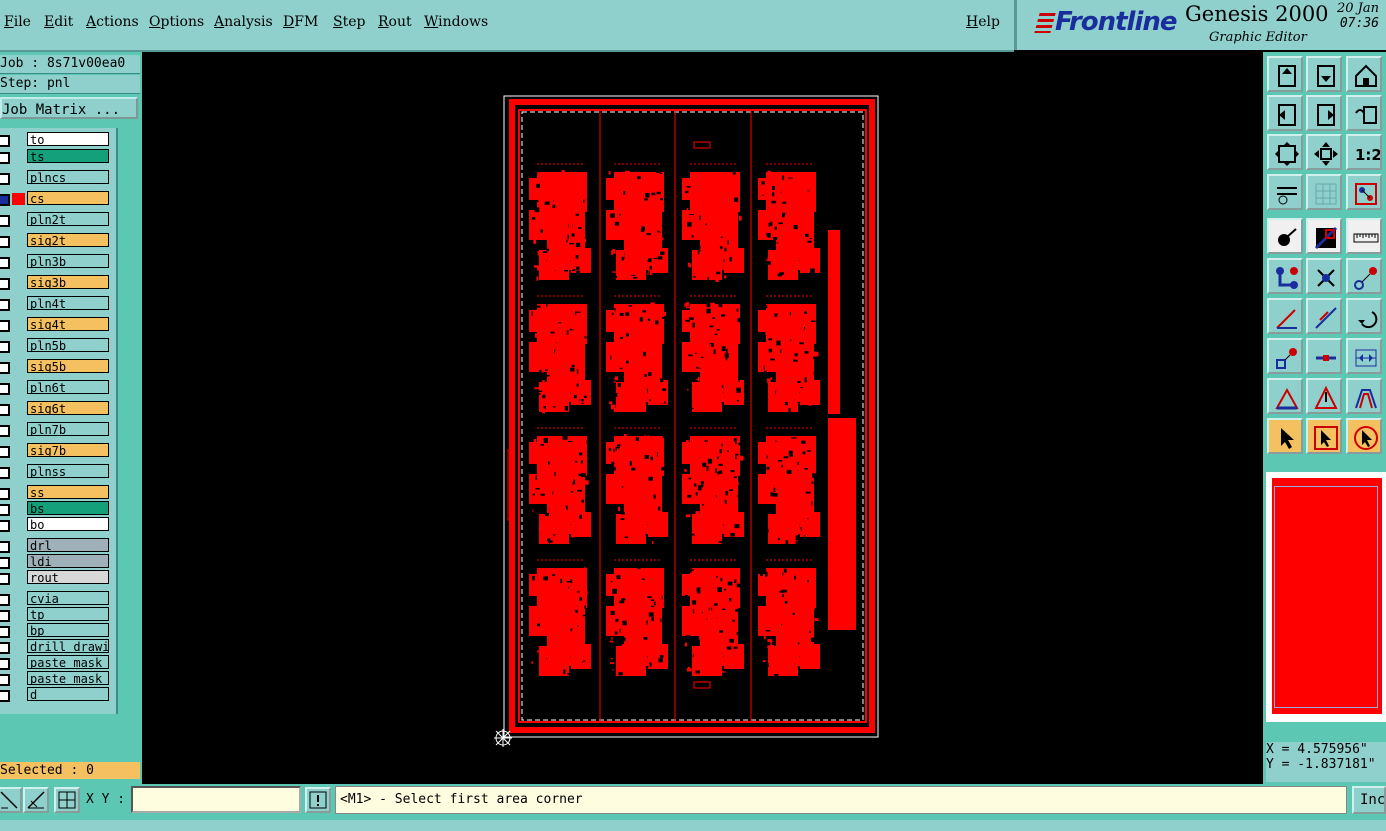 Image resolution: width=1386 pixels, height=831 pixels. Describe the element at coordinates (58, 492) in the screenshot. I see `layer-row-ss: ss` at that location.